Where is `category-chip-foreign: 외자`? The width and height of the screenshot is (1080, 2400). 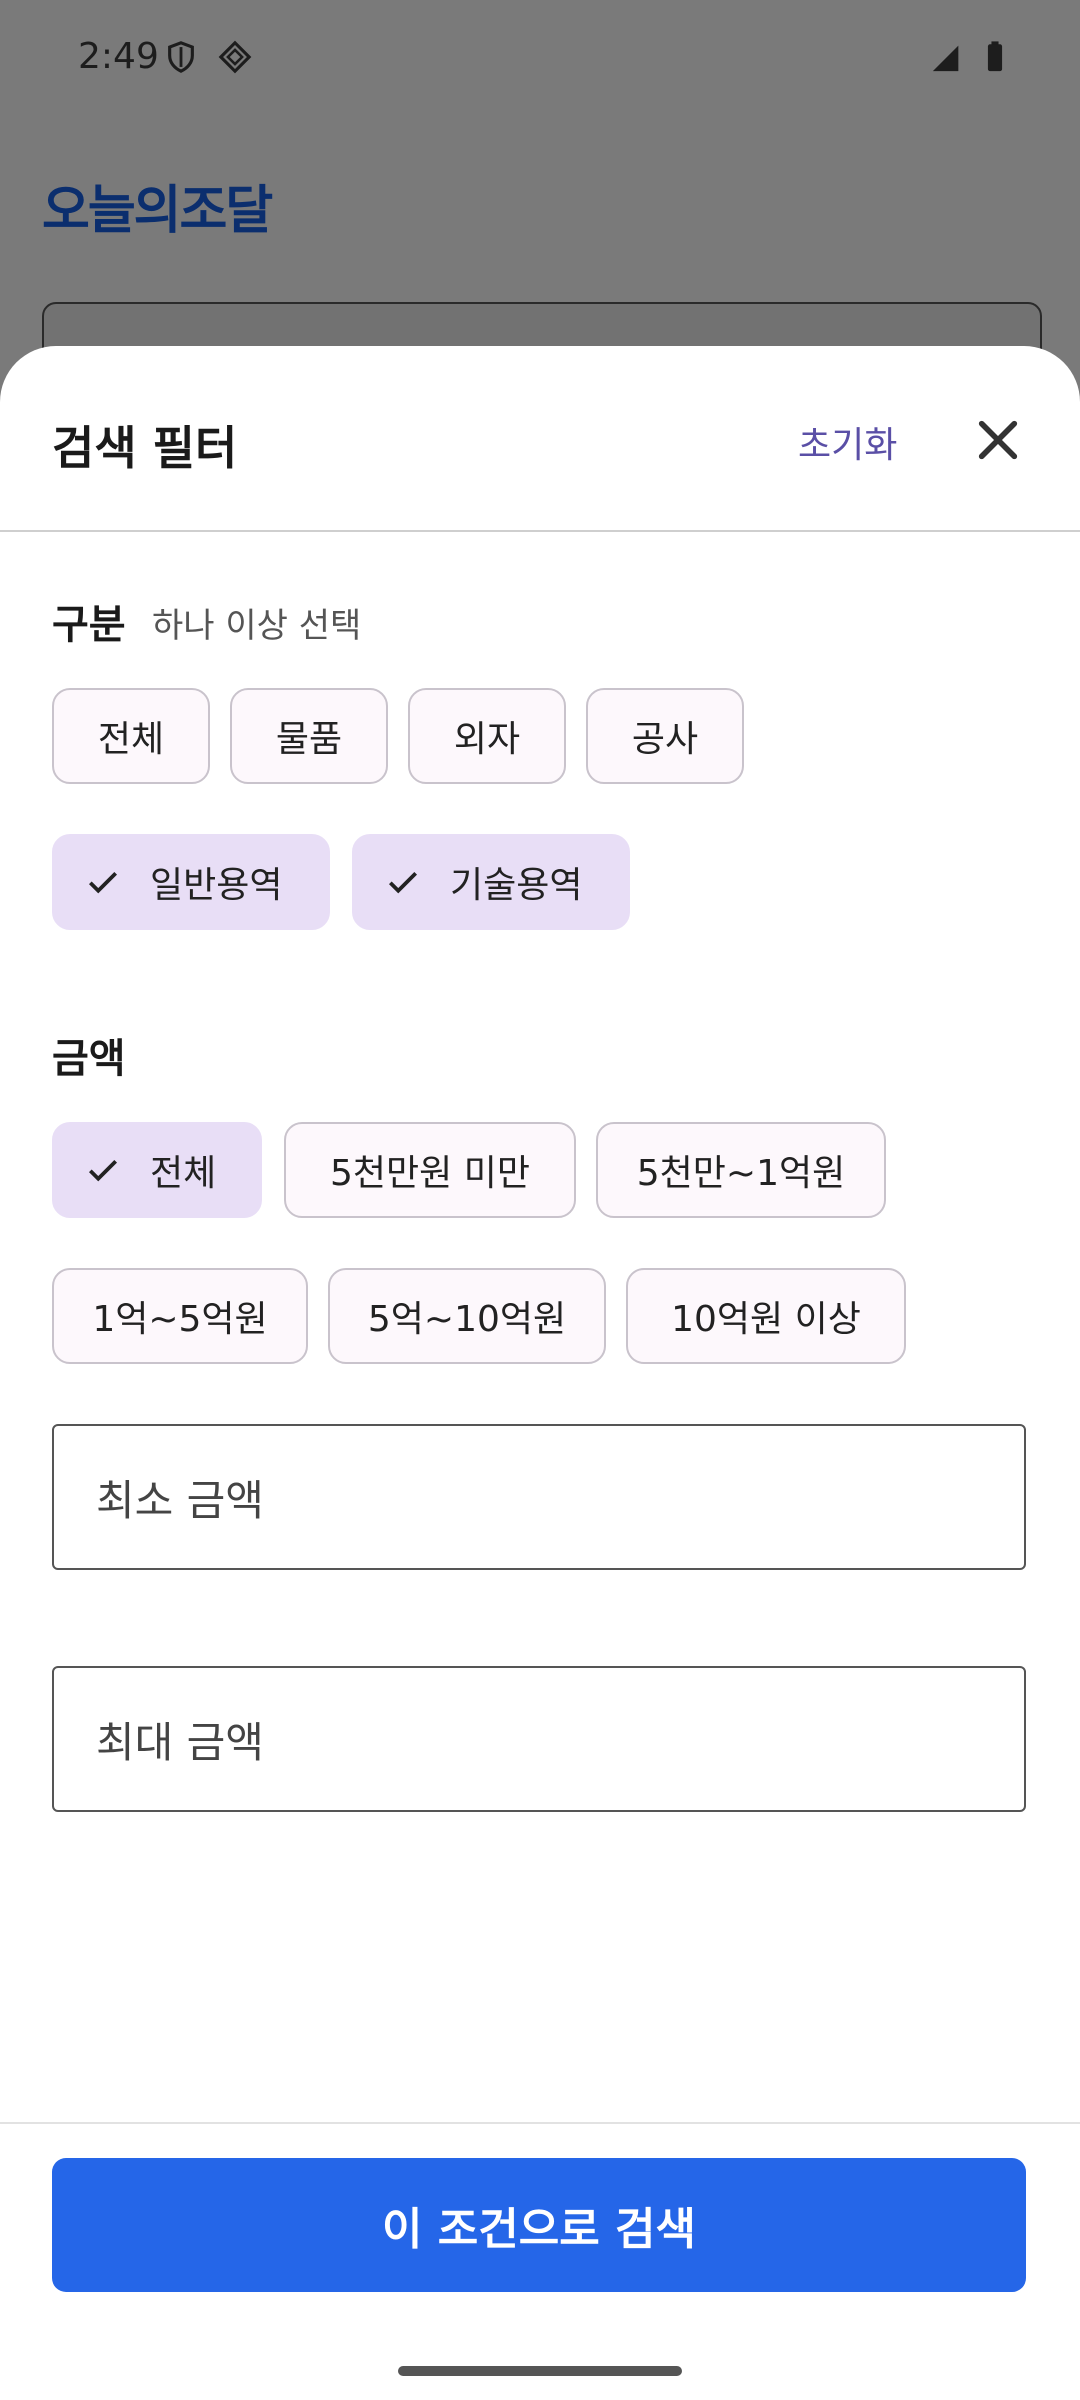
category-chip-foreign: 외자 is located at coordinates (487, 736).